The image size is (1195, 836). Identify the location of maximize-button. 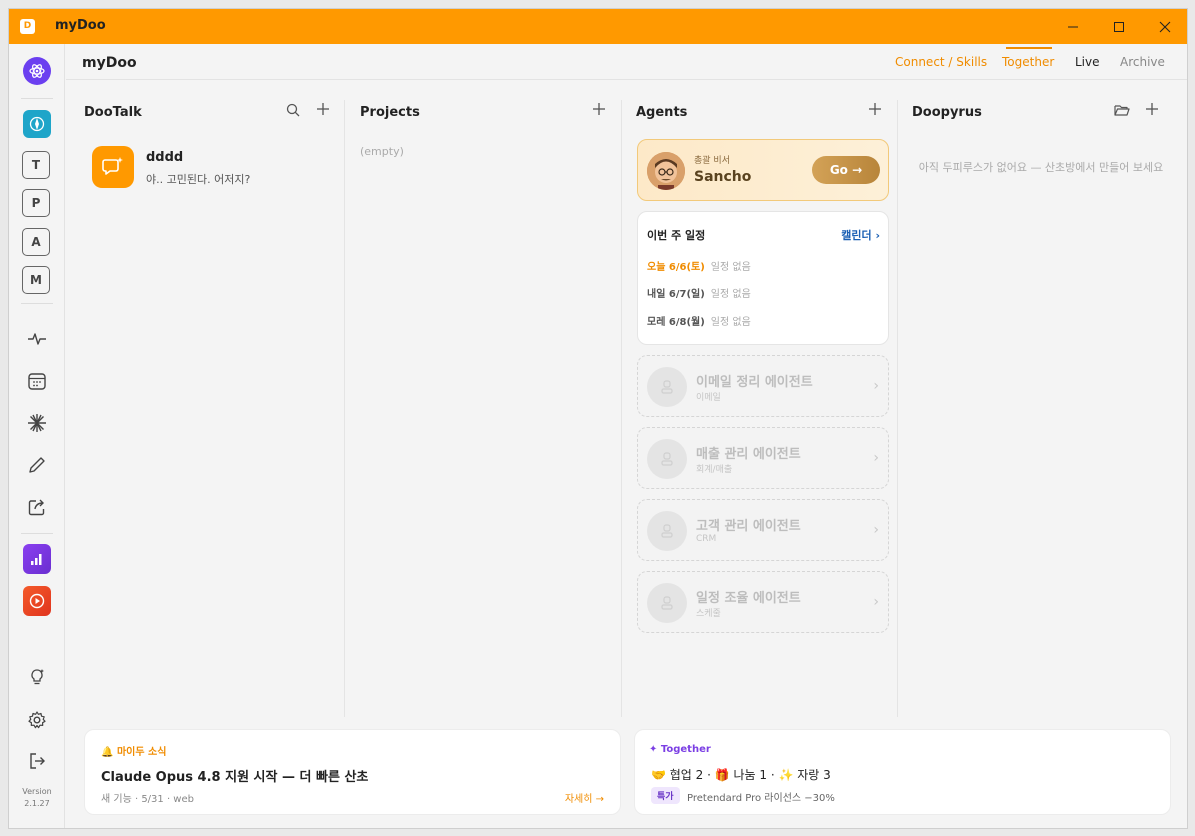
(1119, 26).